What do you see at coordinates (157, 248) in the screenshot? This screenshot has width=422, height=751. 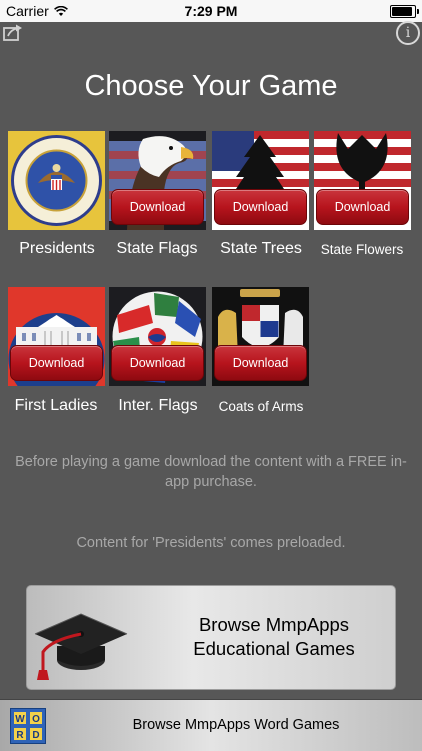 I see `game-label-state-flags: State Flags` at bounding box center [157, 248].